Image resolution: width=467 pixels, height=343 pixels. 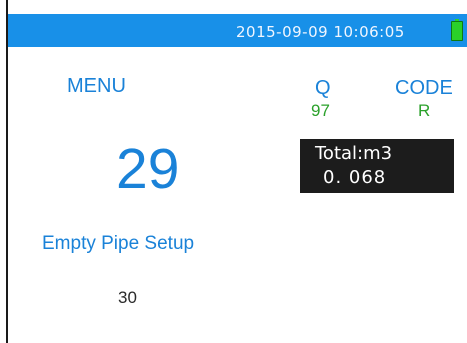 I want to click on screen-left-border, so click(x=4, y=171).